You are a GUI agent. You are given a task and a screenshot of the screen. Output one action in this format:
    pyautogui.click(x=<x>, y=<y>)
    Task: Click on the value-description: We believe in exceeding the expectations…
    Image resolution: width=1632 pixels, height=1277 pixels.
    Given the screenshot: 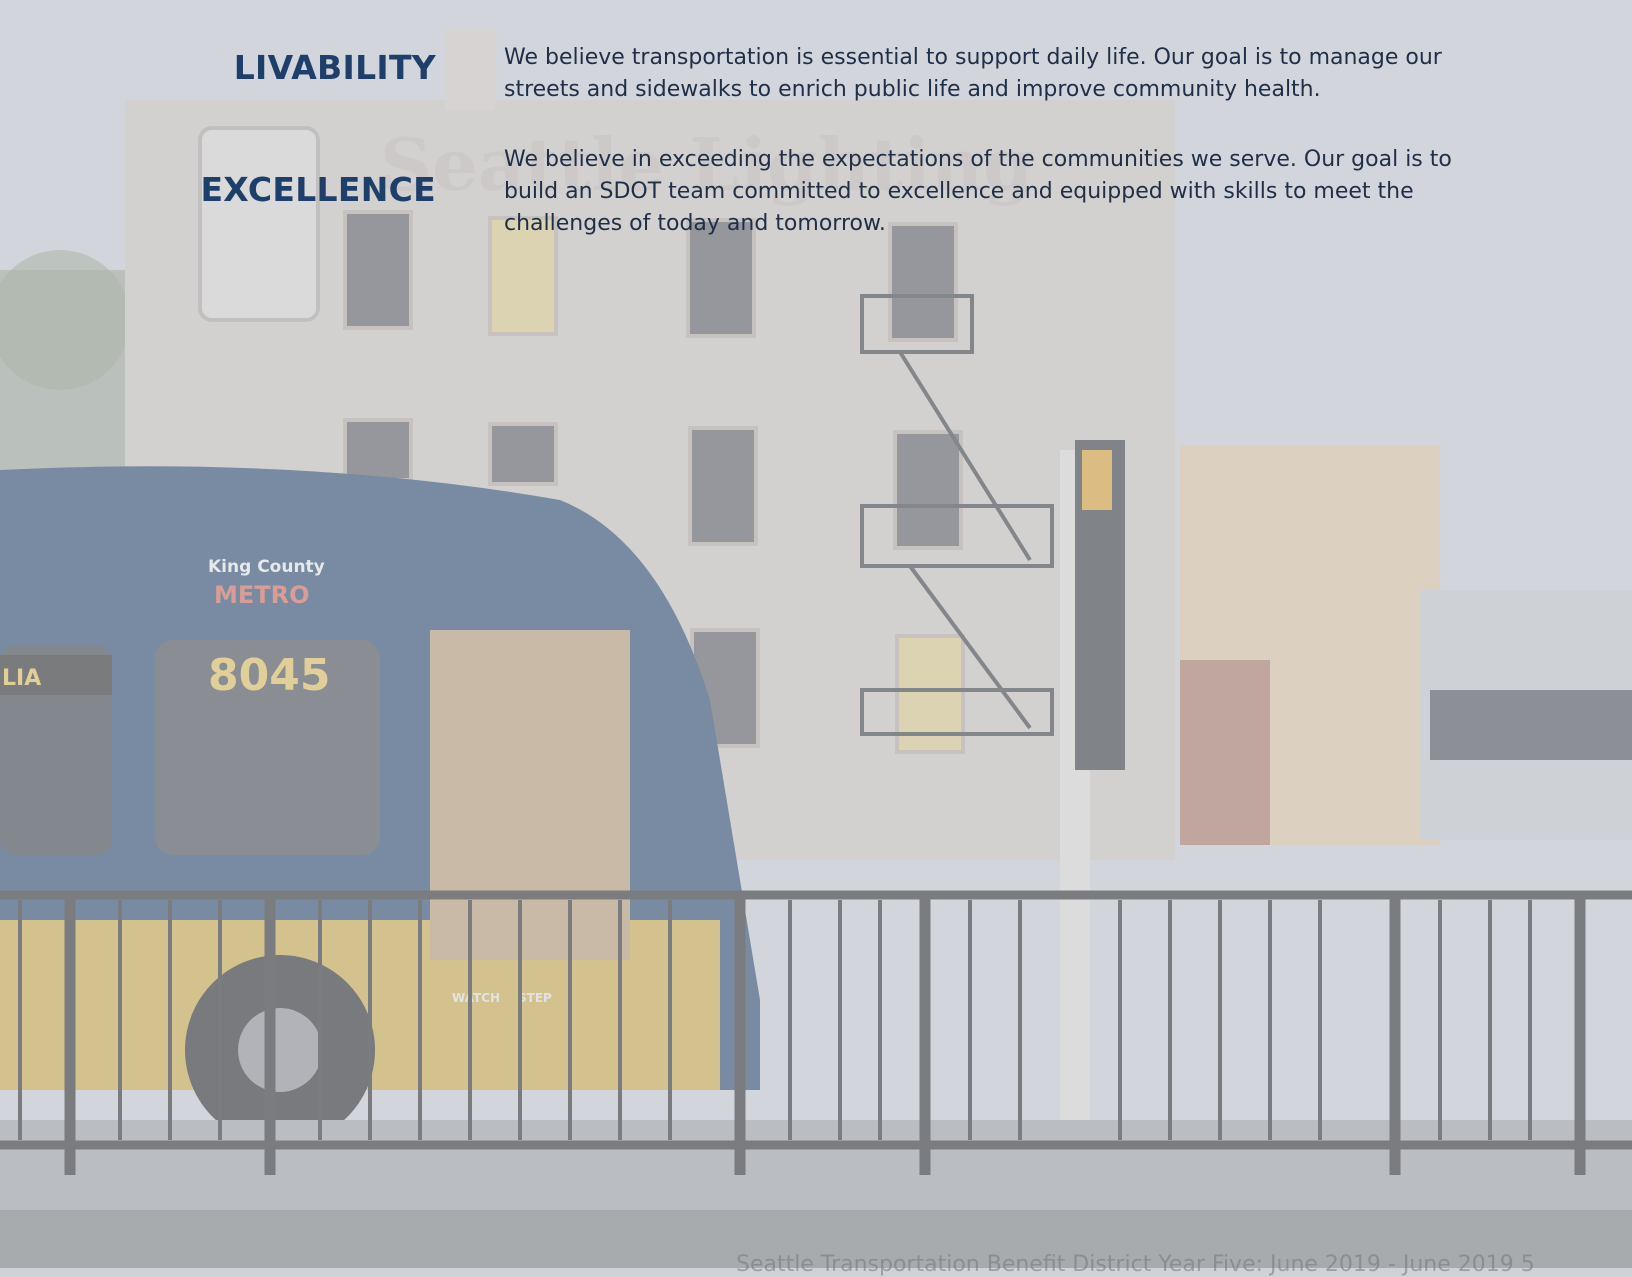 What is the action you would take?
    pyautogui.click(x=978, y=191)
    